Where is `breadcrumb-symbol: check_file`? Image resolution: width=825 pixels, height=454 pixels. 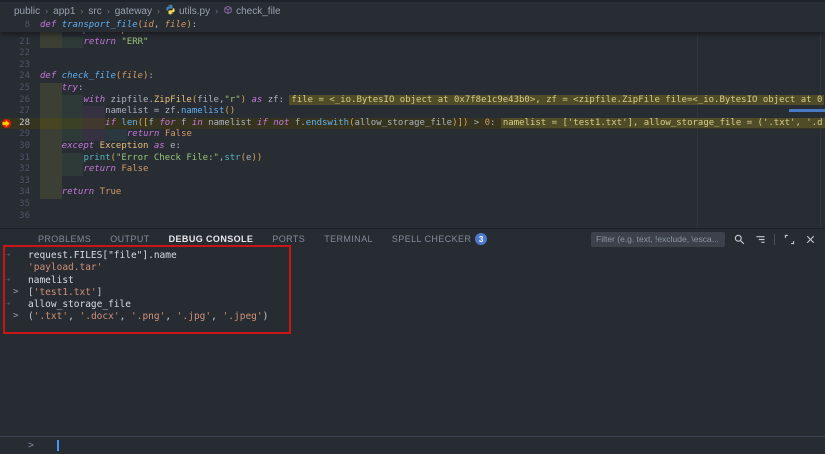 breadcrumb-symbol: check_file is located at coordinates (252, 11).